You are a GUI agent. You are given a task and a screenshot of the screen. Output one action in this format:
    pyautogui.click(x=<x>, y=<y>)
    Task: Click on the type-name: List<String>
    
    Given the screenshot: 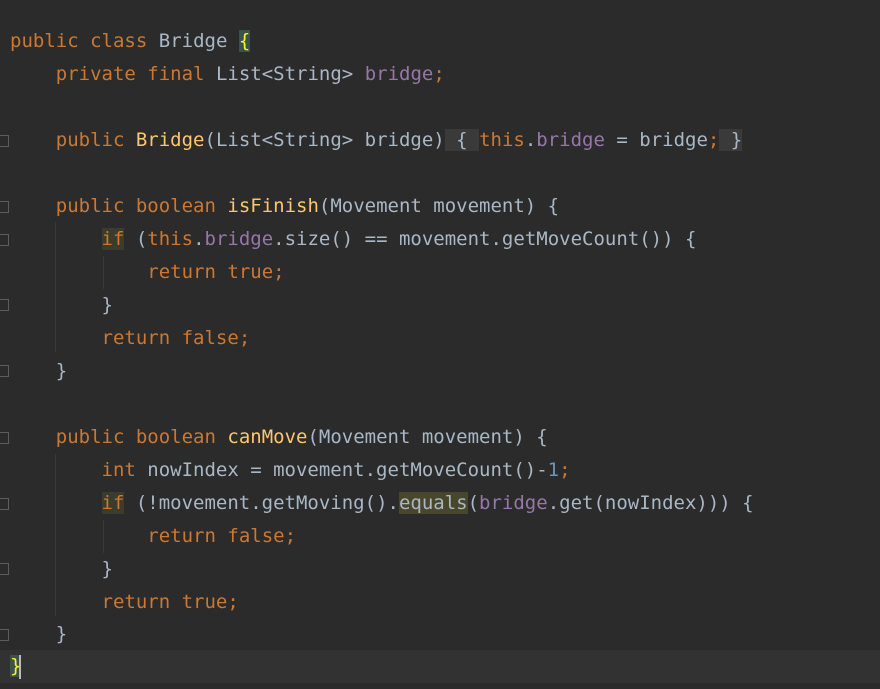 What is the action you would take?
    pyautogui.click(x=284, y=74)
    